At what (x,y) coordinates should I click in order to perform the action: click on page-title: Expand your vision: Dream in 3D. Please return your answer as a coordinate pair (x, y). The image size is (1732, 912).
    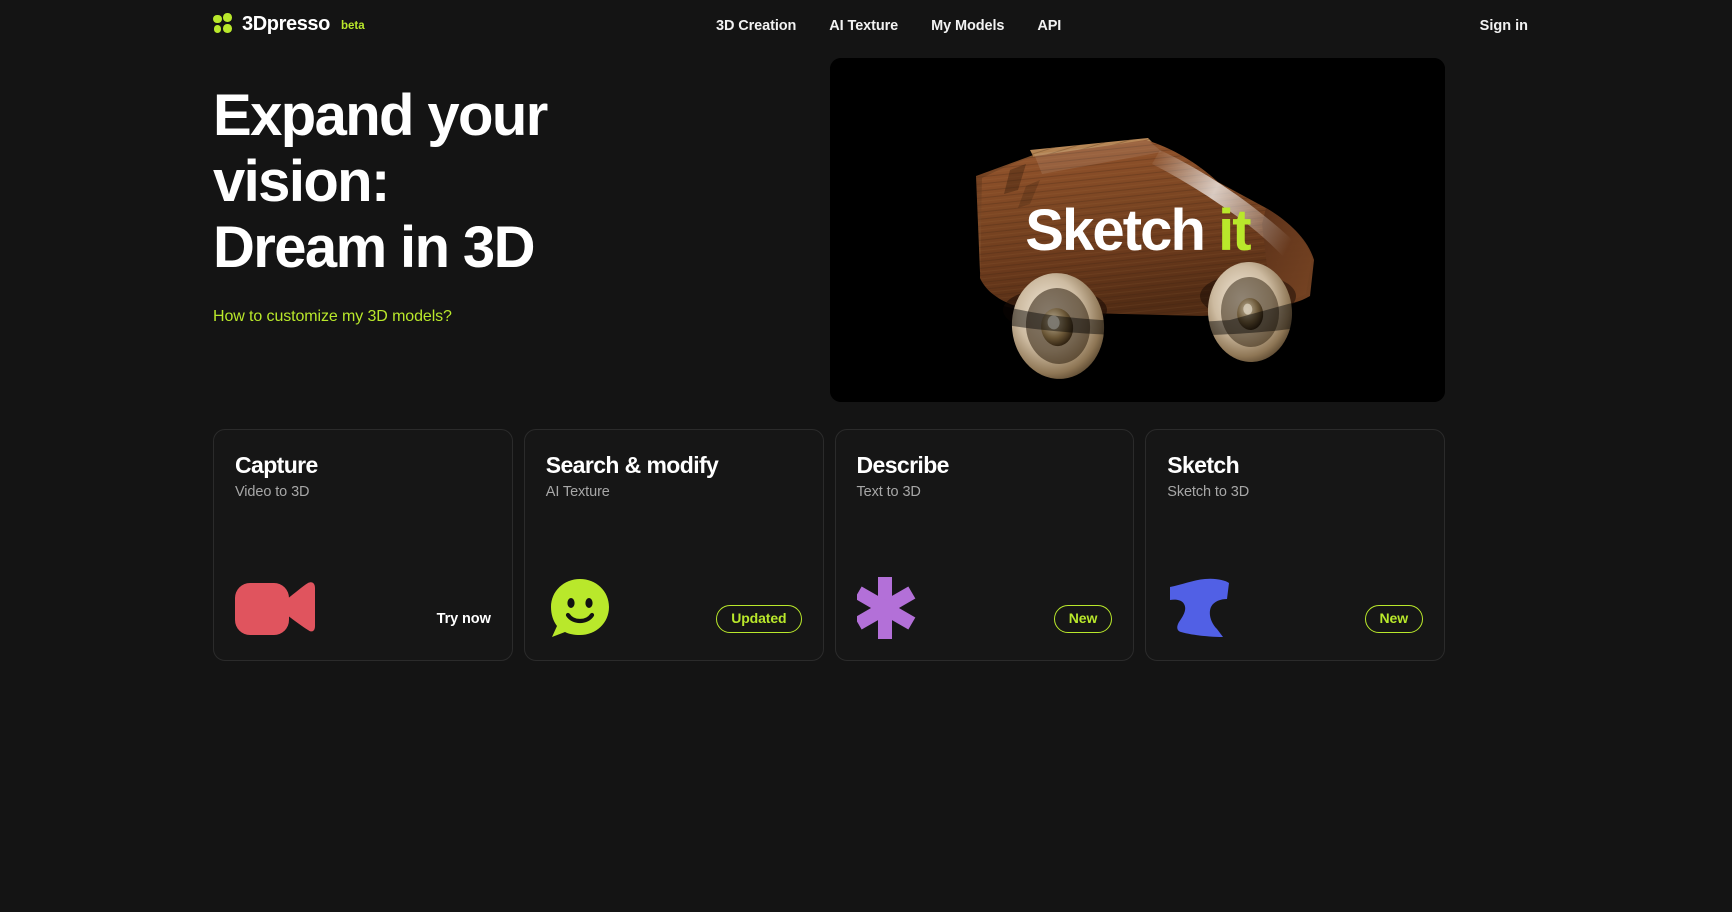
    Looking at the image, I should click on (380, 182).